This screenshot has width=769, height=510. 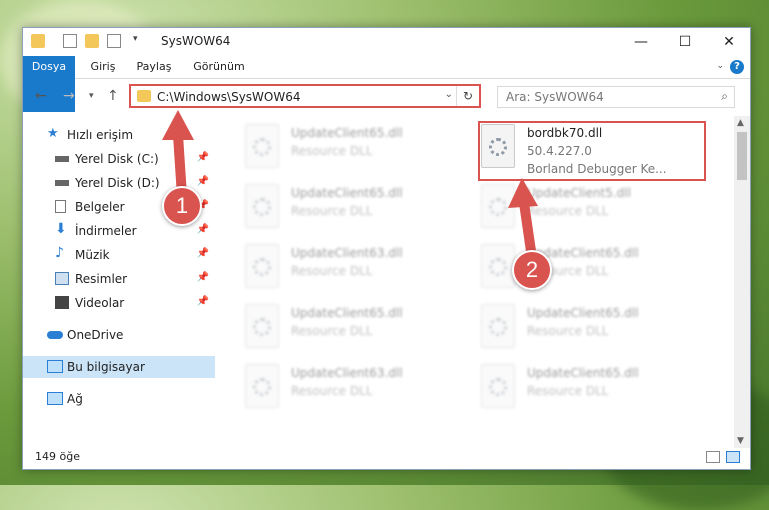 What do you see at coordinates (100, 207) in the screenshot?
I see `sidebar-item-label: Belgeler` at bounding box center [100, 207].